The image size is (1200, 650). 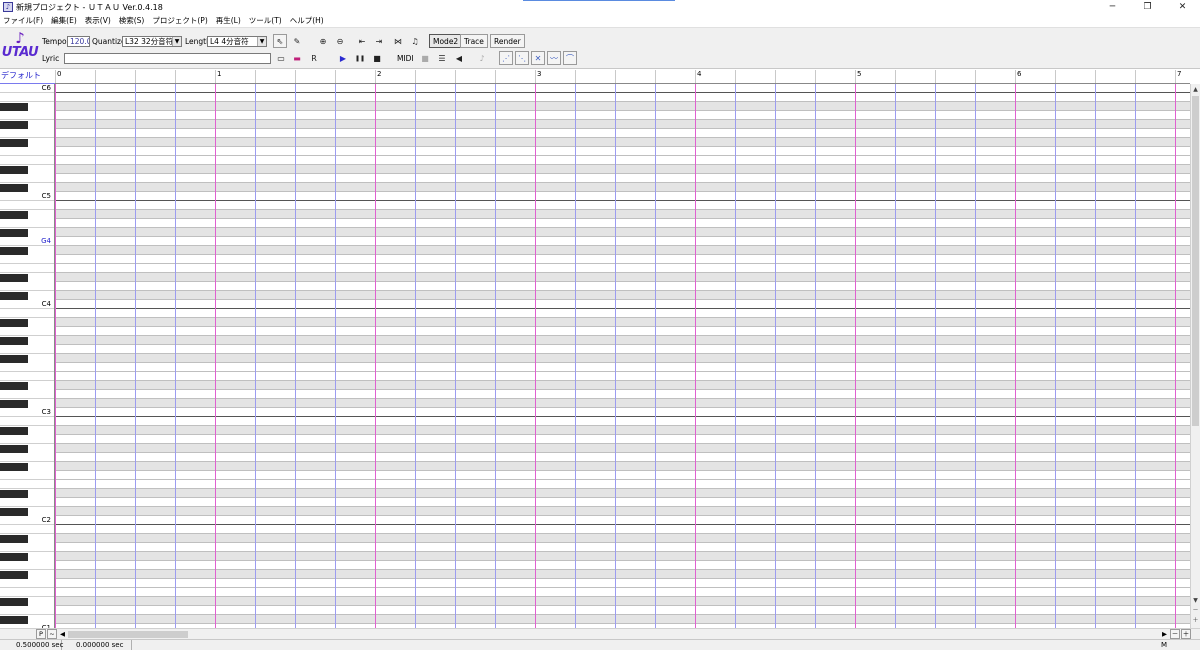 What do you see at coordinates (64, 20) in the screenshot?
I see `menu-edit: 編集(E)` at bounding box center [64, 20].